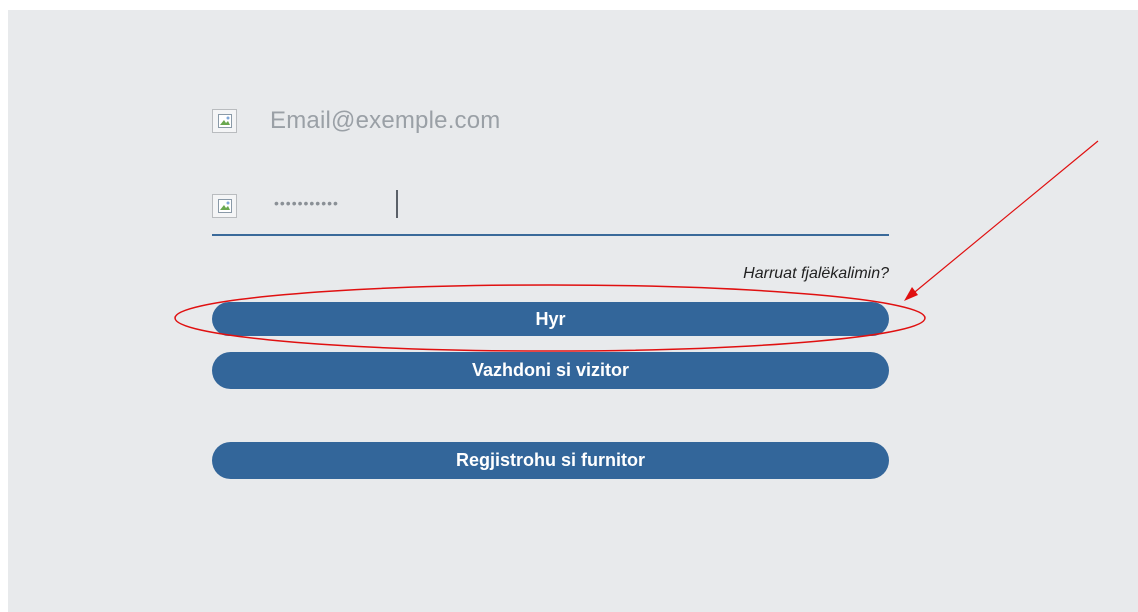  What do you see at coordinates (550, 211) in the screenshot?
I see `password-field: •••••••••••` at bounding box center [550, 211].